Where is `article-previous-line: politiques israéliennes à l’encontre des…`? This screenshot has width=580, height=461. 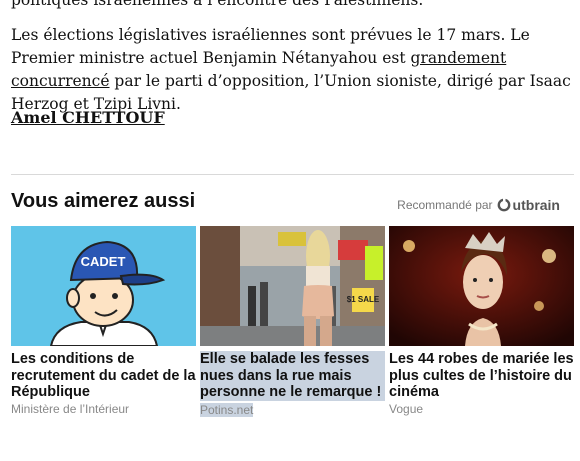 article-previous-line: politiques israéliennes à l’encontre des… is located at coordinates (217, 4).